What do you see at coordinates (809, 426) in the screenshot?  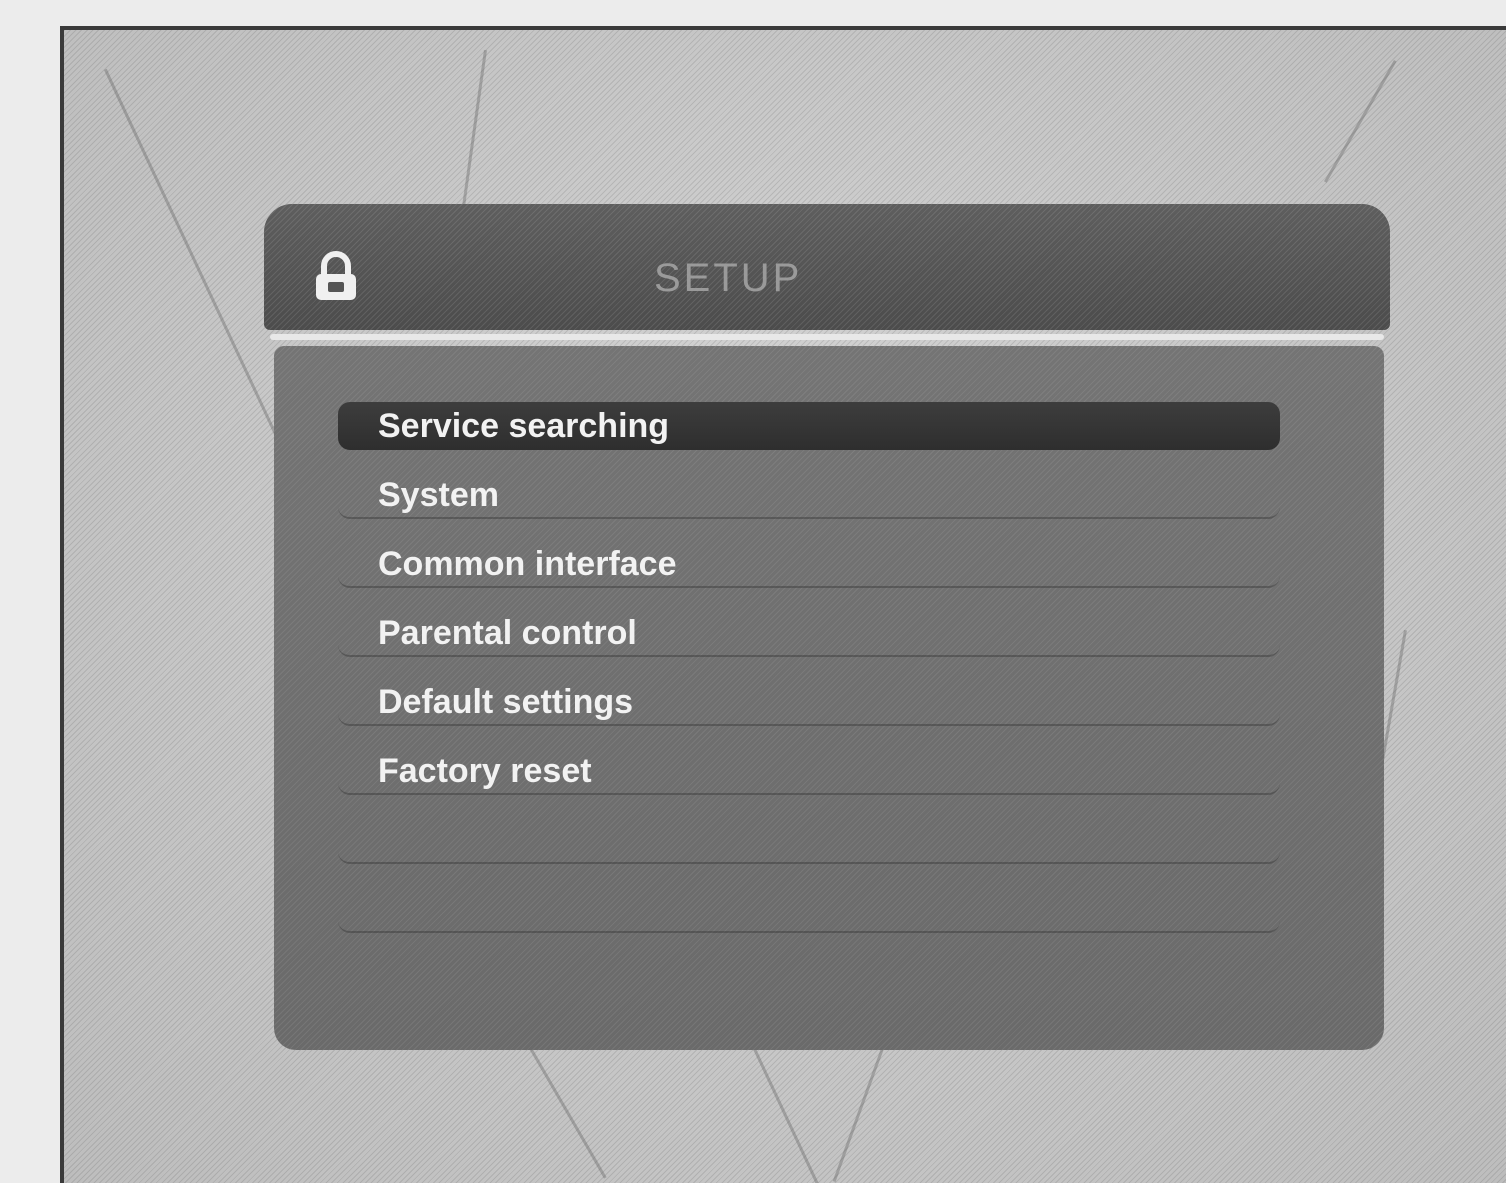 I see `menu-item-service-searching: Service searching` at bounding box center [809, 426].